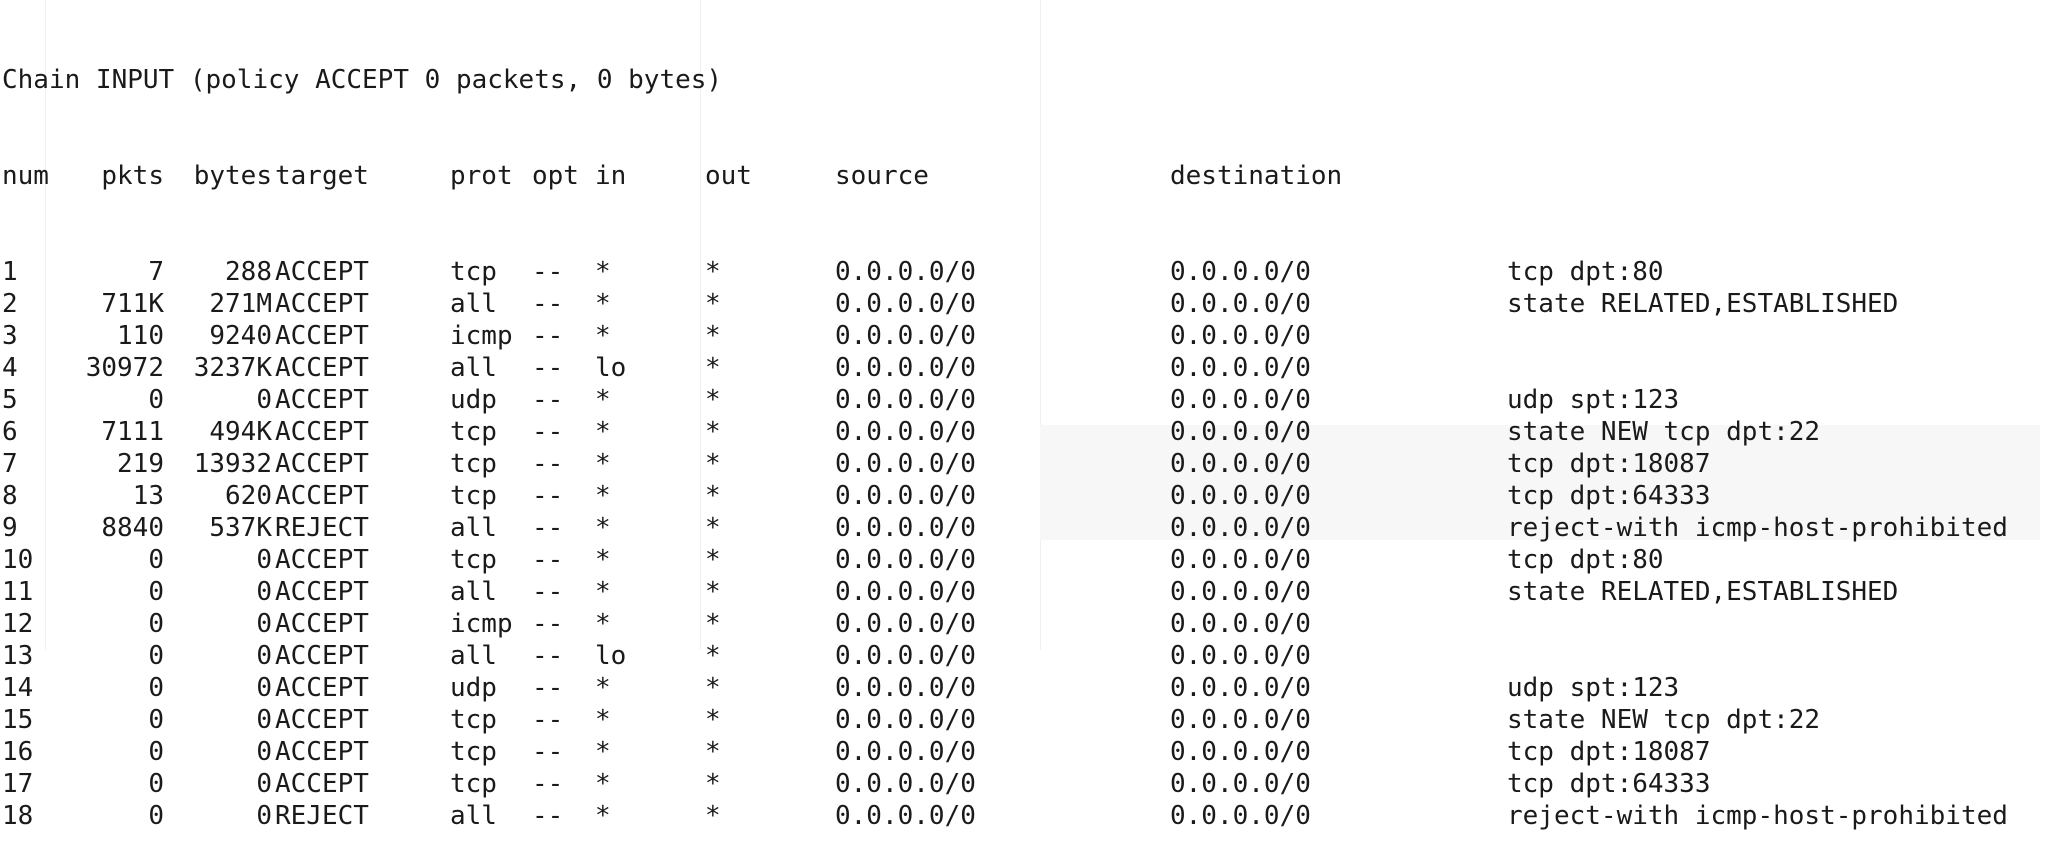  What do you see at coordinates (140, 336) in the screenshot?
I see `rule-pkts: 110` at bounding box center [140, 336].